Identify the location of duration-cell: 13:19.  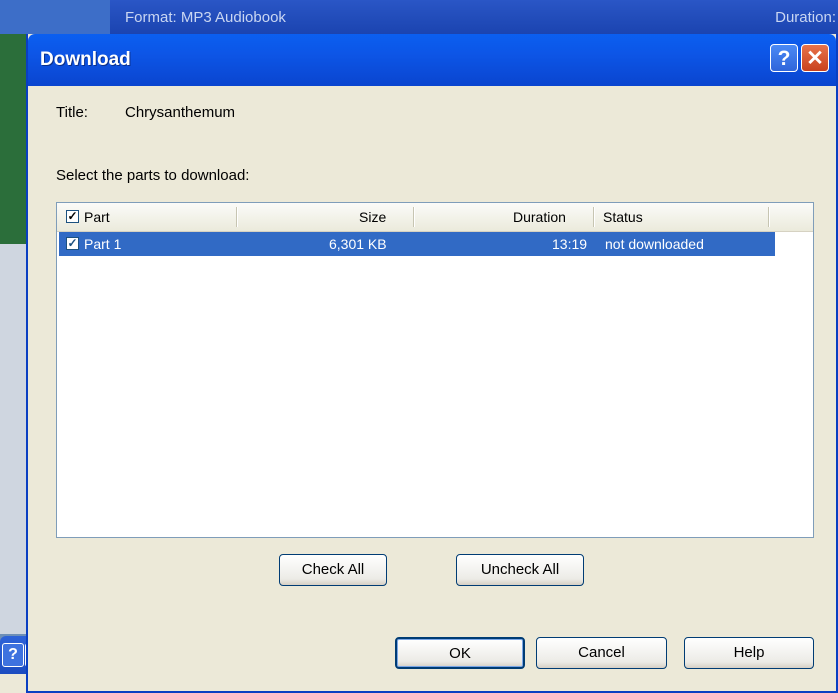
(570, 244).